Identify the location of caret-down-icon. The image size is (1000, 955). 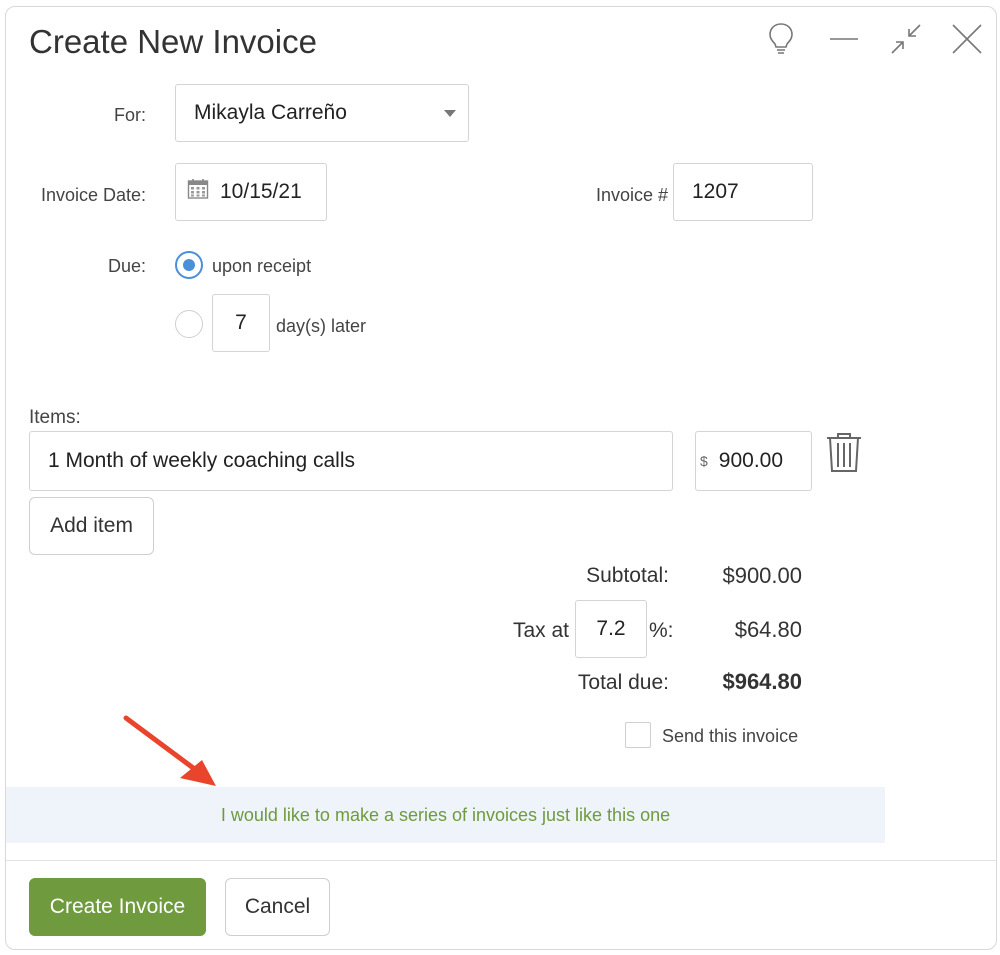
(450, 113).